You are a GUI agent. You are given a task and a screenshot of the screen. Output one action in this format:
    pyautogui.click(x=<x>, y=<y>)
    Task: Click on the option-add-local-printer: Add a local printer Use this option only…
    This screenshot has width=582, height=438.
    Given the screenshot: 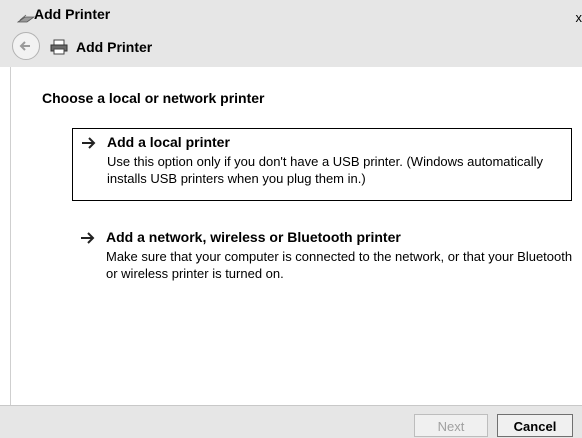 What is the action you would take?
    pyautogui.click(x=322, y=164)
    